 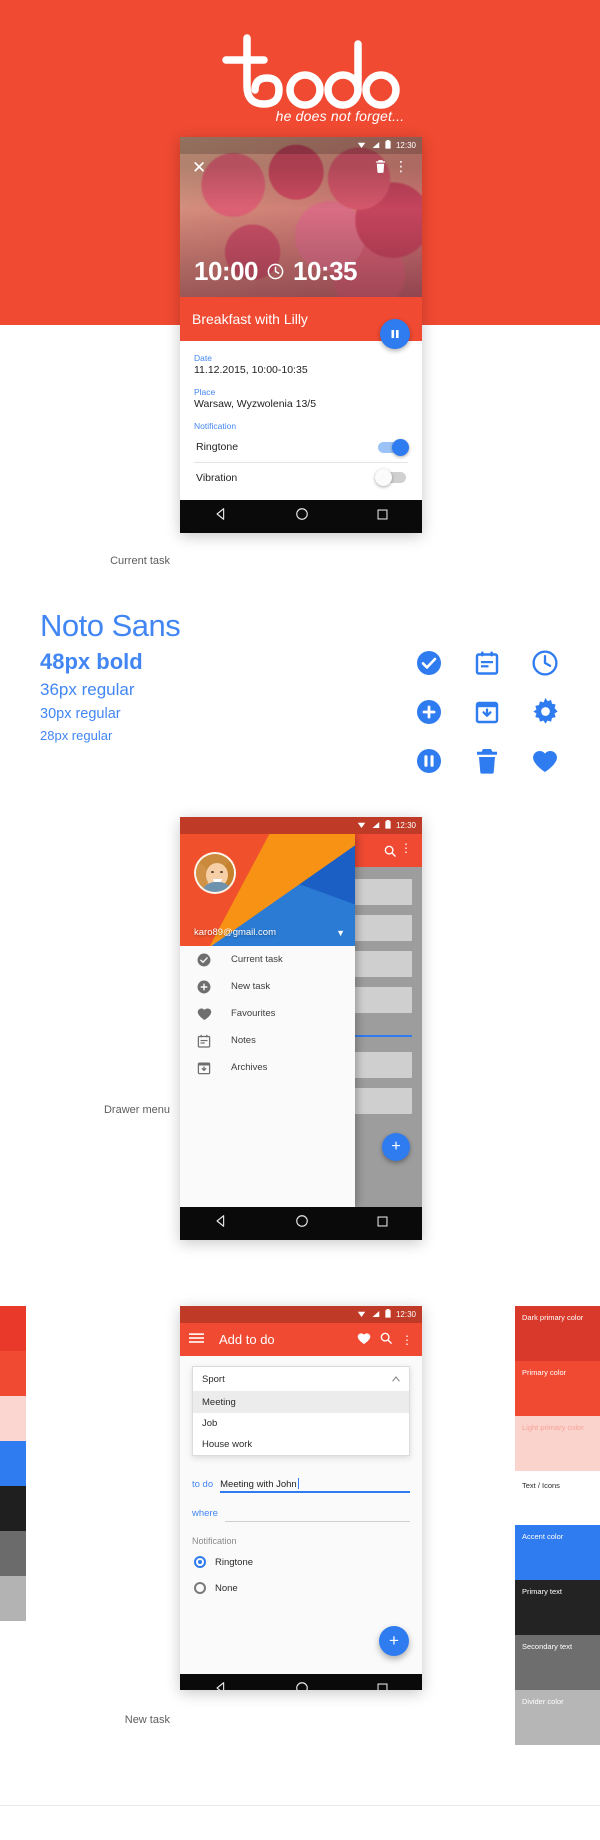 What do you see at coordinates (275, 271) in the screenshot?
I see `clock-icon` at bounding box center [275, 271].